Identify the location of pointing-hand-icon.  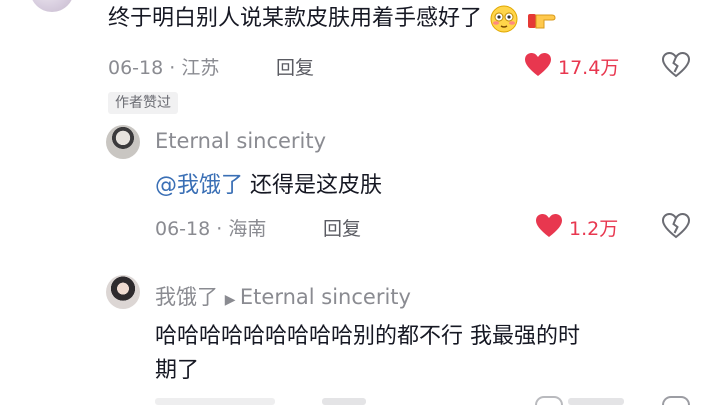
(542, 21).